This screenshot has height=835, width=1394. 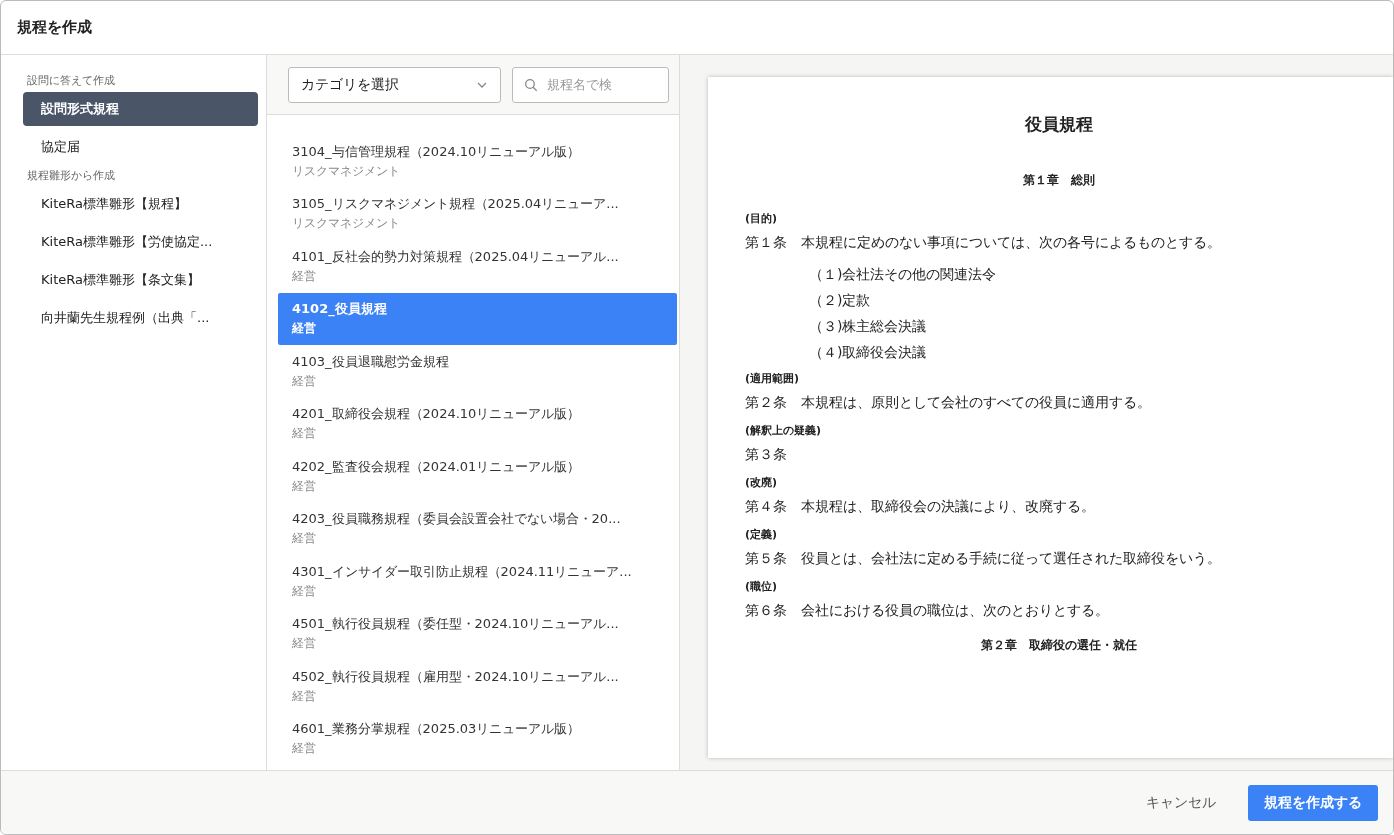 I want to click on dialog-title: 規程を作成, so click(x=54, y=27).